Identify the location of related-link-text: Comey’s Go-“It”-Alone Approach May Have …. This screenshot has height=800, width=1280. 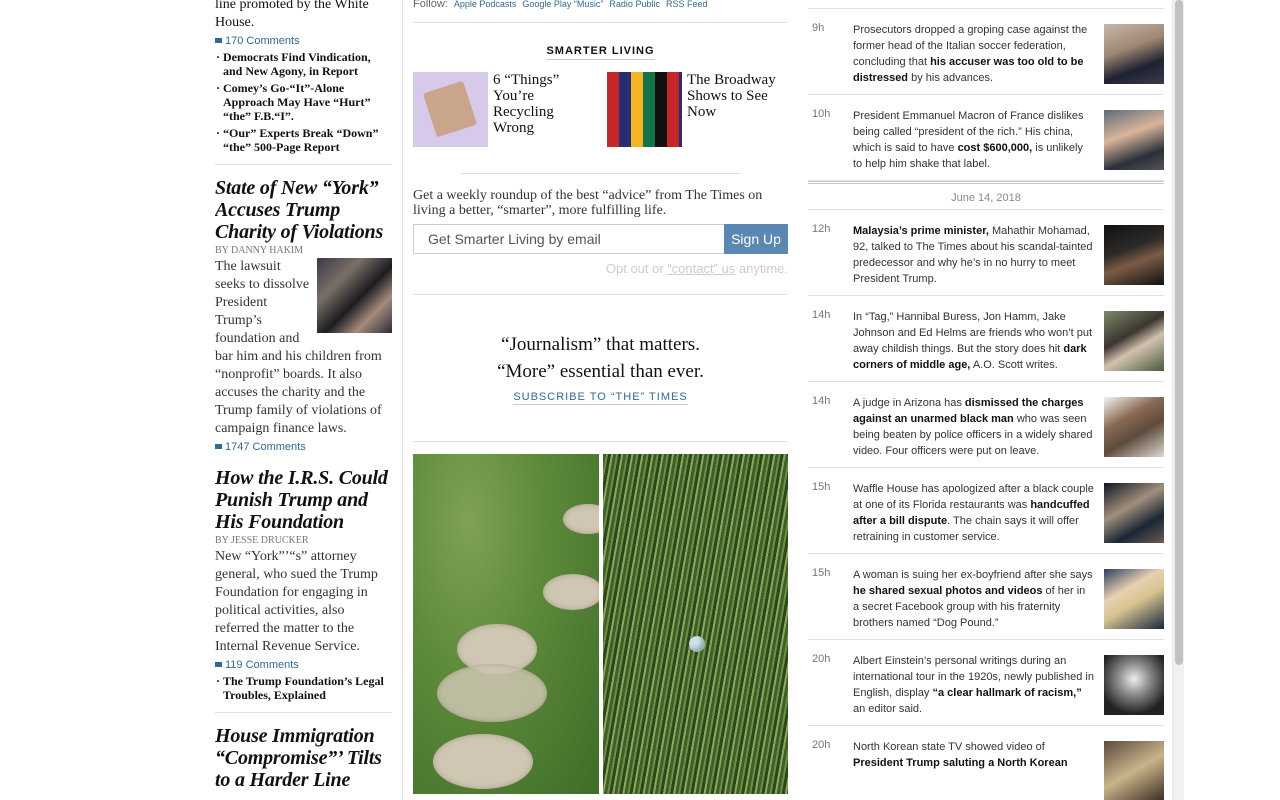
(296, 102).